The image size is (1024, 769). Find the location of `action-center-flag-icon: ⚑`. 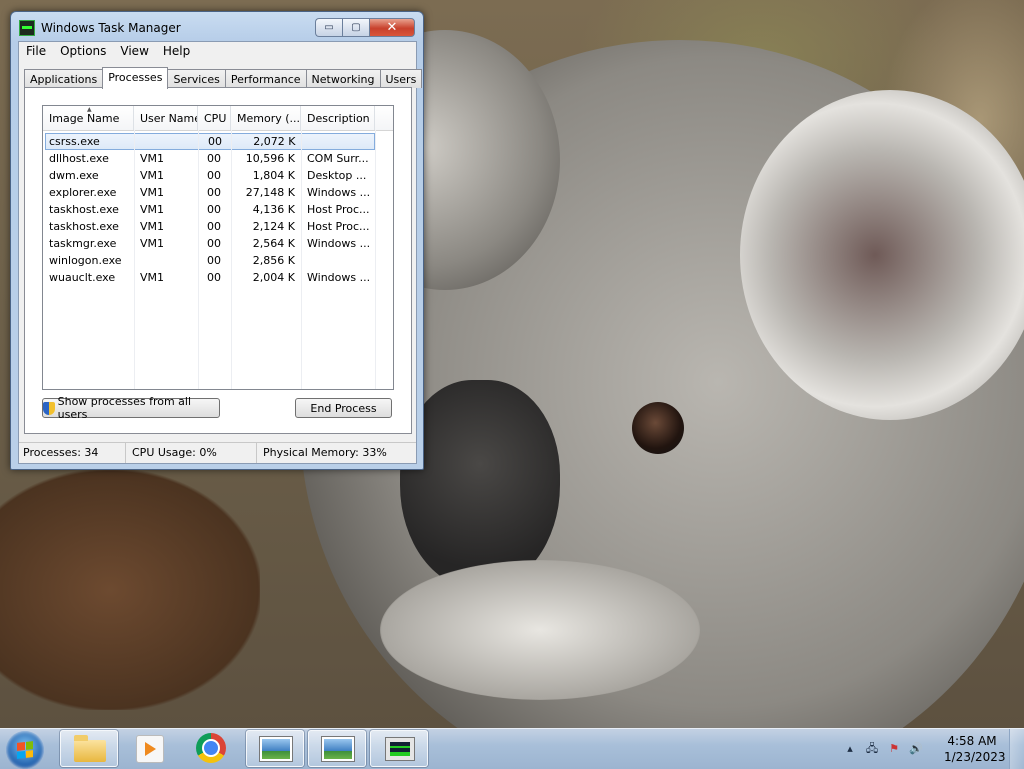

action-center-flag-icon: ⚑ is located at coordinates (894, 749).